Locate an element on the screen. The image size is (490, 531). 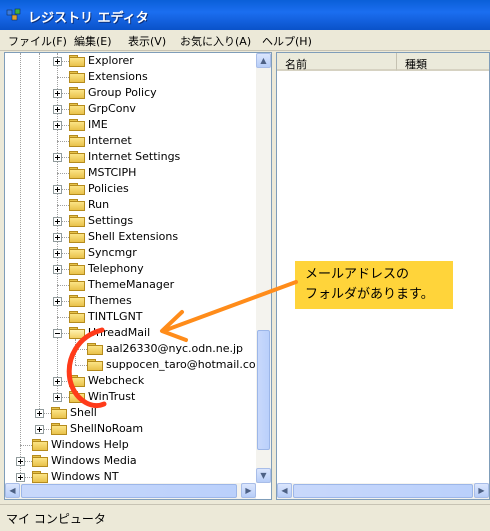
tree-item-label: WinTrust is located at coordinates (112, 396).